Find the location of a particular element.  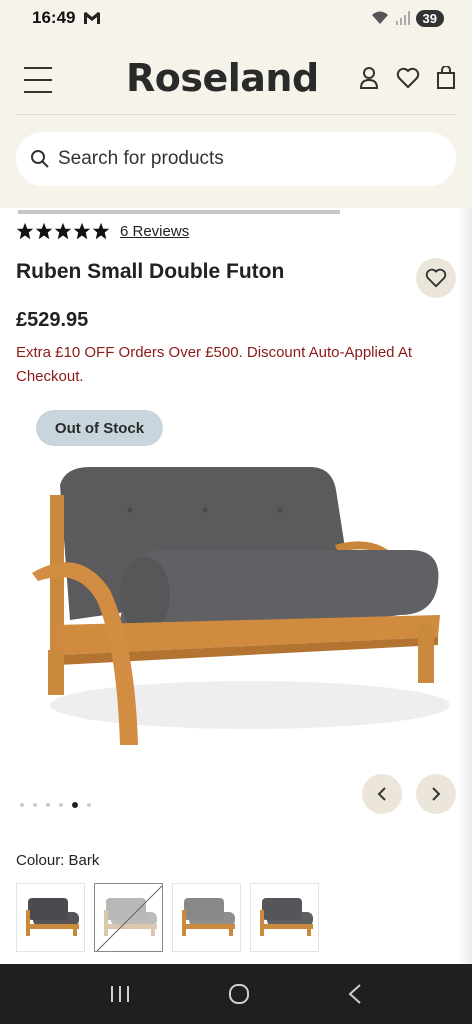

site-logo: Roseland is located at coordinates (222, 78).